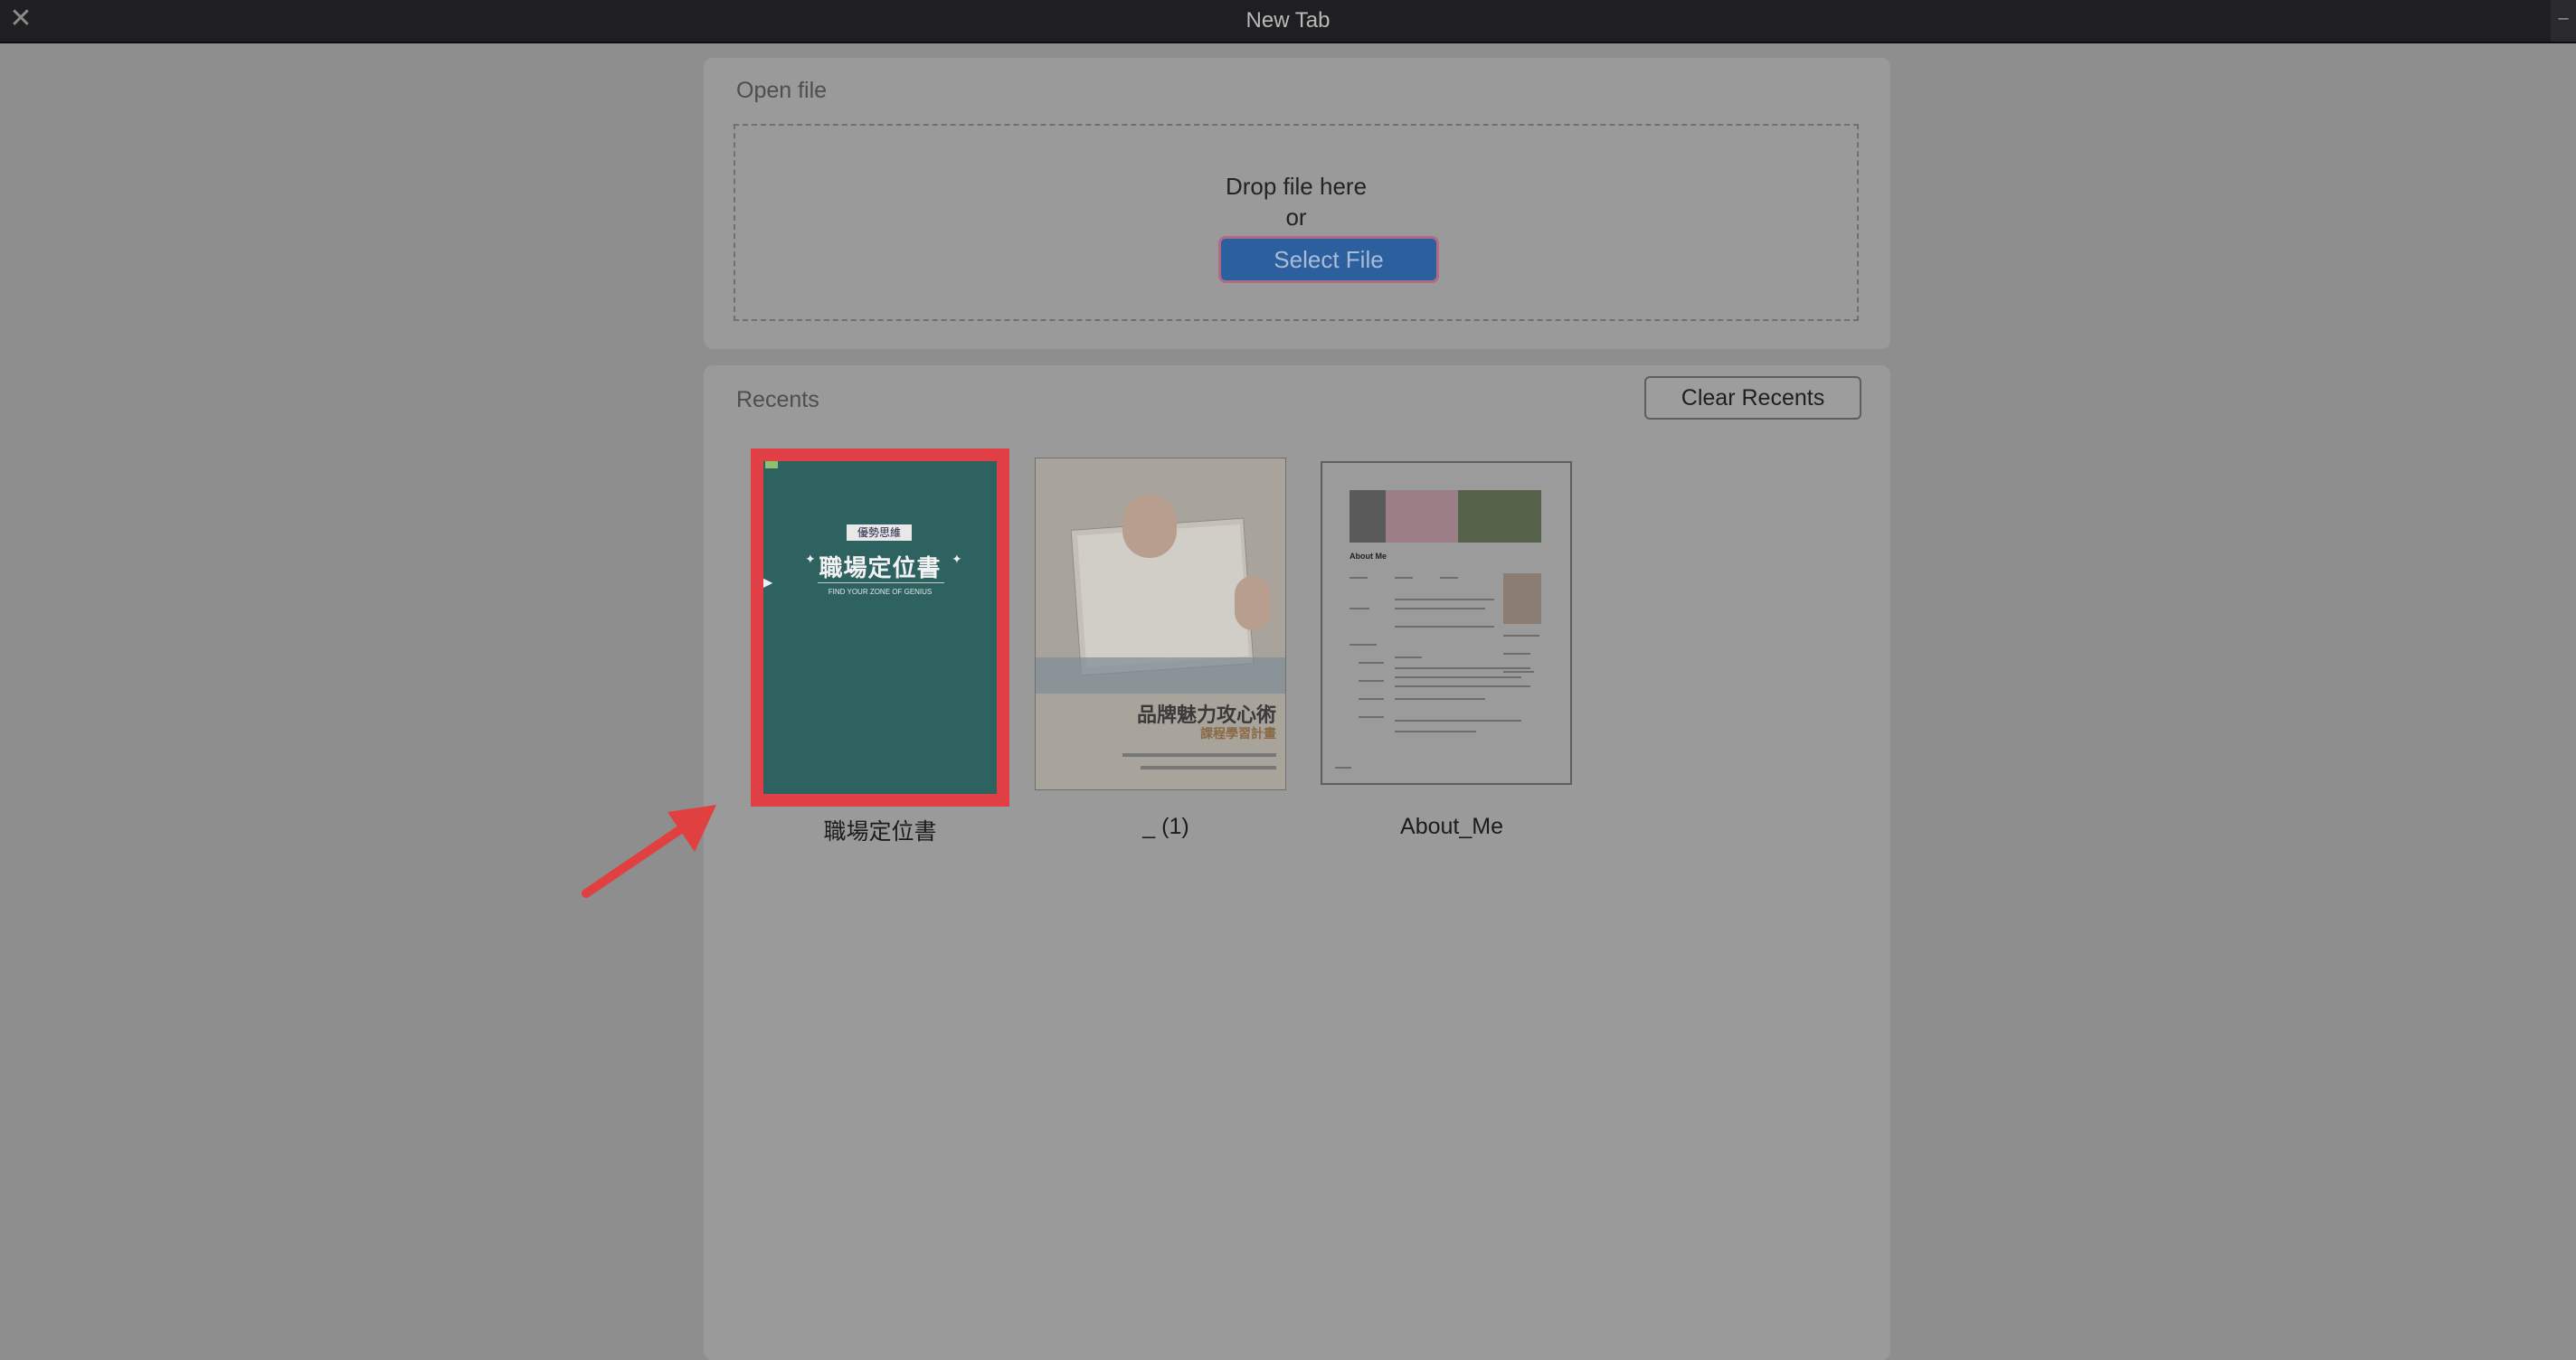  I want to click on recent-file-label: _ (1), so click(1166, 827).